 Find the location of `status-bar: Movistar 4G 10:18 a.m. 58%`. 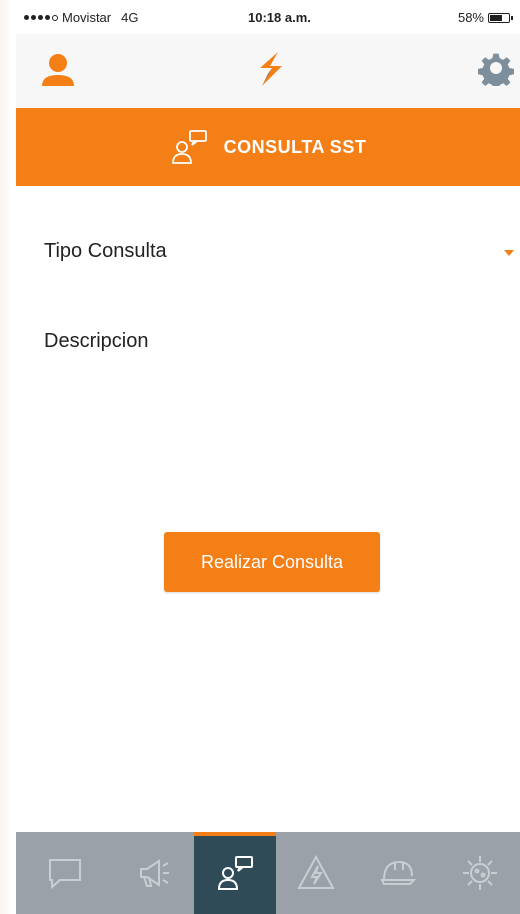

status-bar: Movistar 4G 10:18 a.m. 58% is located at coordinates (268, 17).